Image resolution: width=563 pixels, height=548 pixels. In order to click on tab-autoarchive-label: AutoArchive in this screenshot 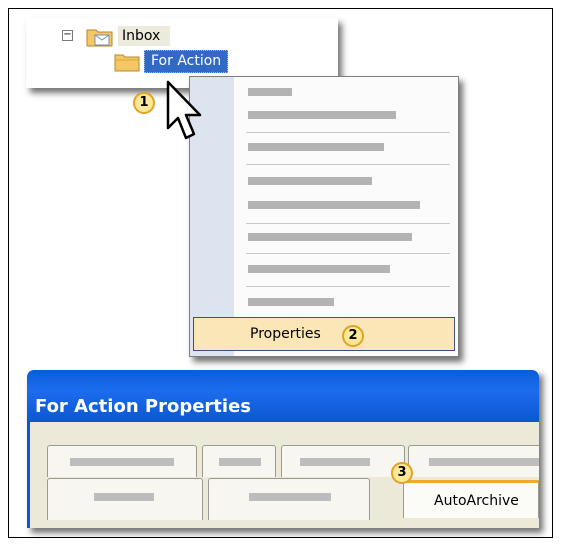, I will do `click(476, 501)`.